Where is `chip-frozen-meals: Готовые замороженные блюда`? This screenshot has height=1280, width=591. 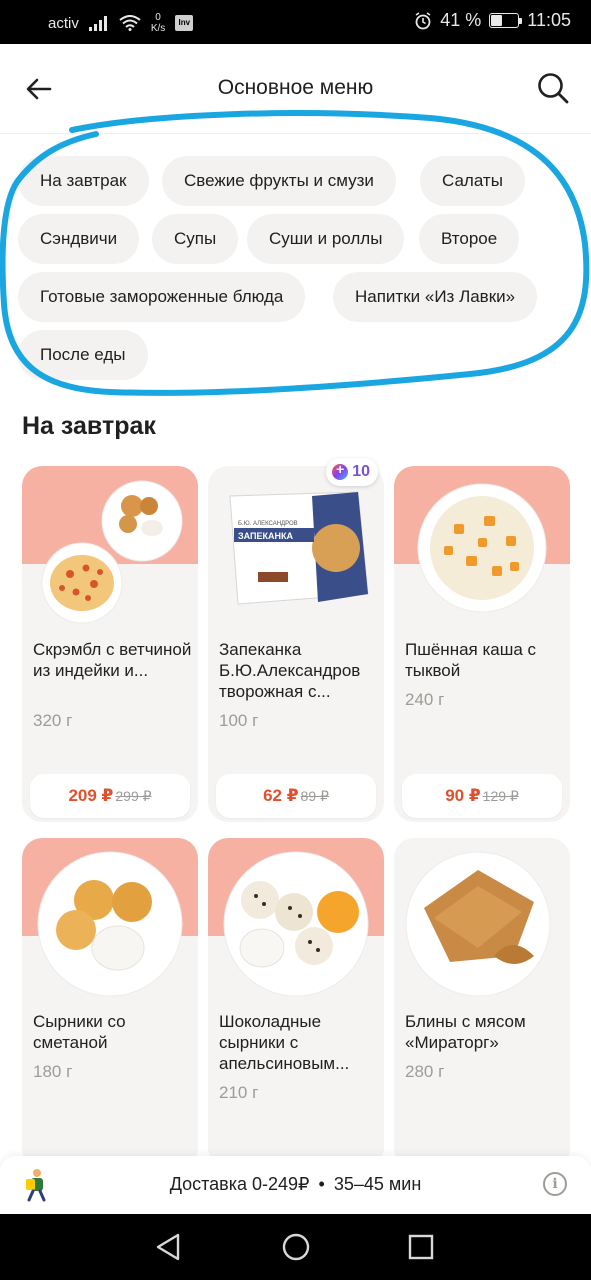
chip-frozen-meals: Готовые замороженные блюда is located at coordinates (162, 297).